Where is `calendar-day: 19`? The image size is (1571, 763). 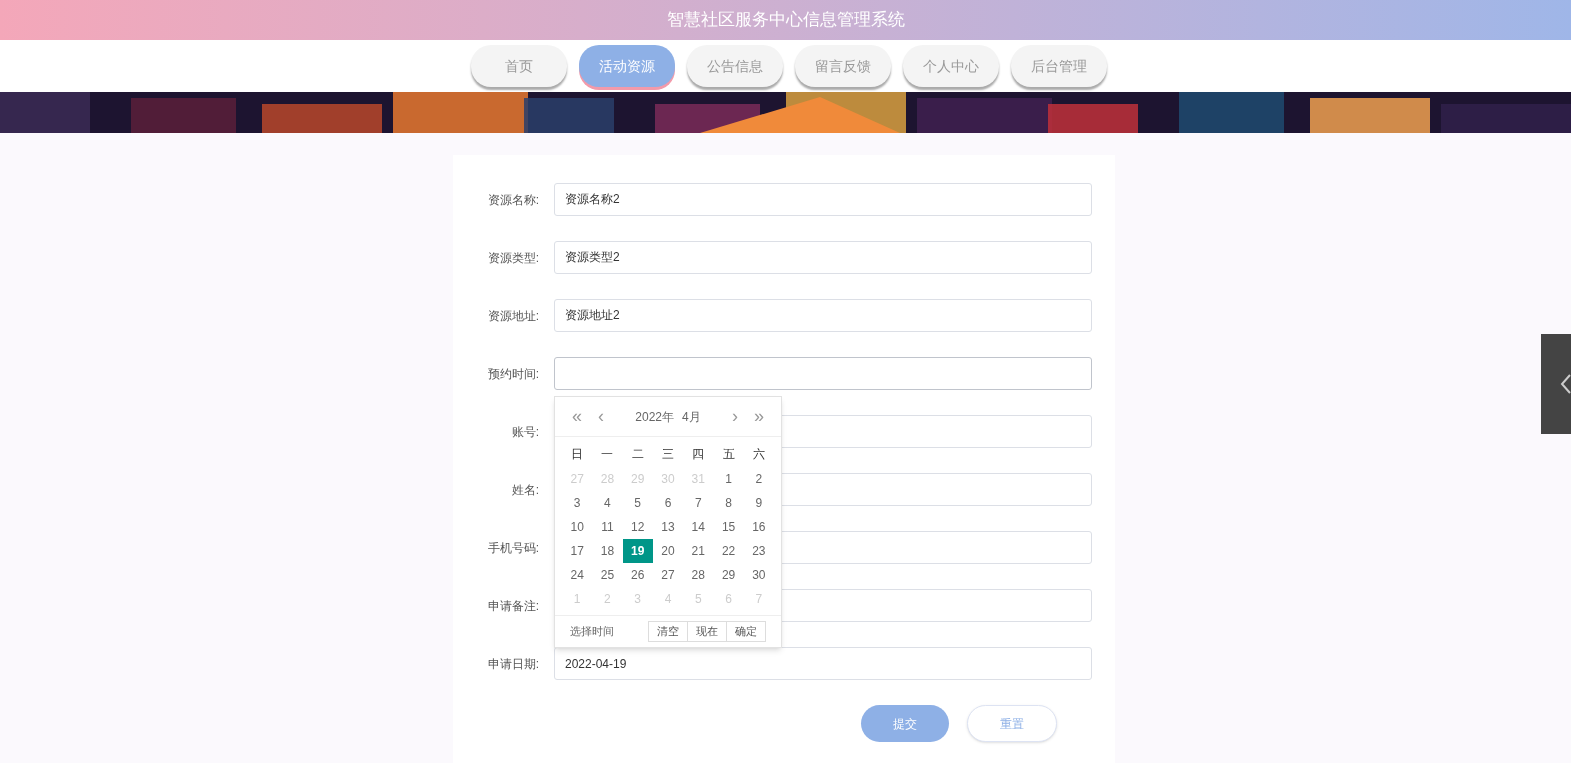 calendar-day: 19 is located at coordinates (637, 551).